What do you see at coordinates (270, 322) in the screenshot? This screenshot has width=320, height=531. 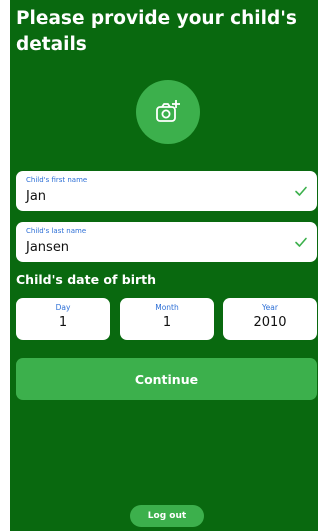 I see `dob-year-value: 2010` at bounding box center [270, 322].